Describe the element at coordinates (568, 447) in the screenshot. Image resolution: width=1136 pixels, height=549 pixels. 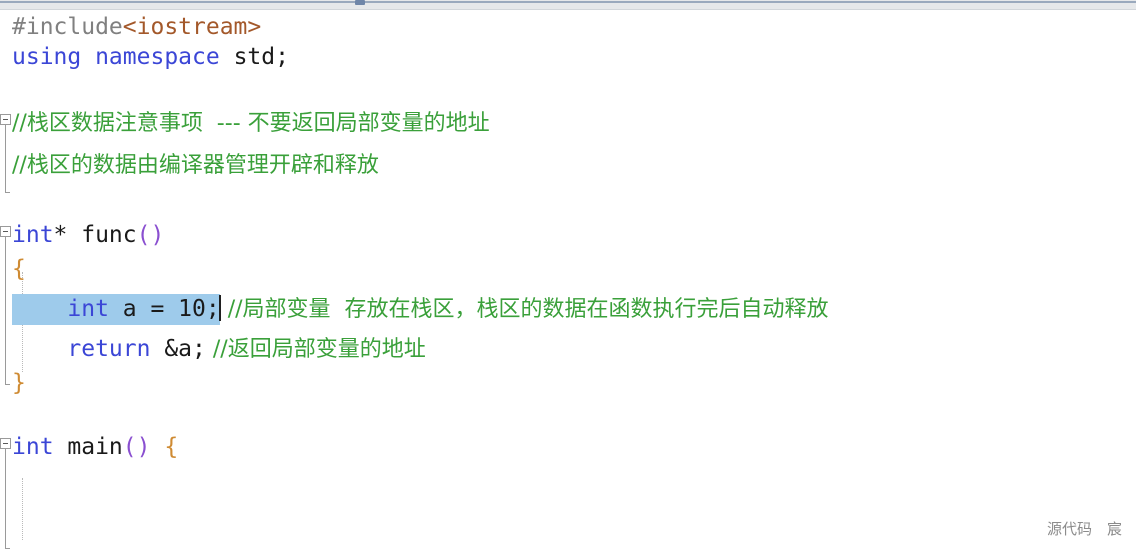
I see `code-line-13: int main() {` at that location.